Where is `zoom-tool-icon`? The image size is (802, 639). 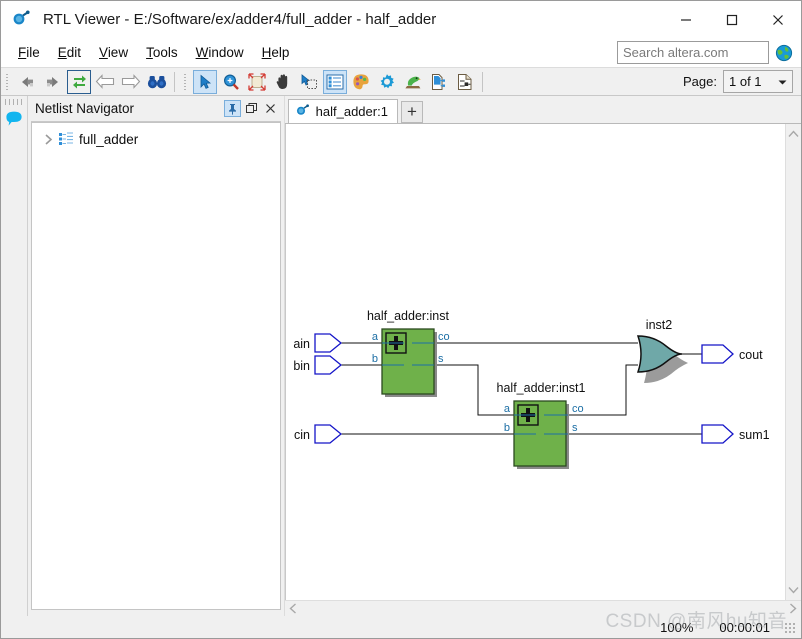
zoom-tool-icon is located at coordinates (231, 82).